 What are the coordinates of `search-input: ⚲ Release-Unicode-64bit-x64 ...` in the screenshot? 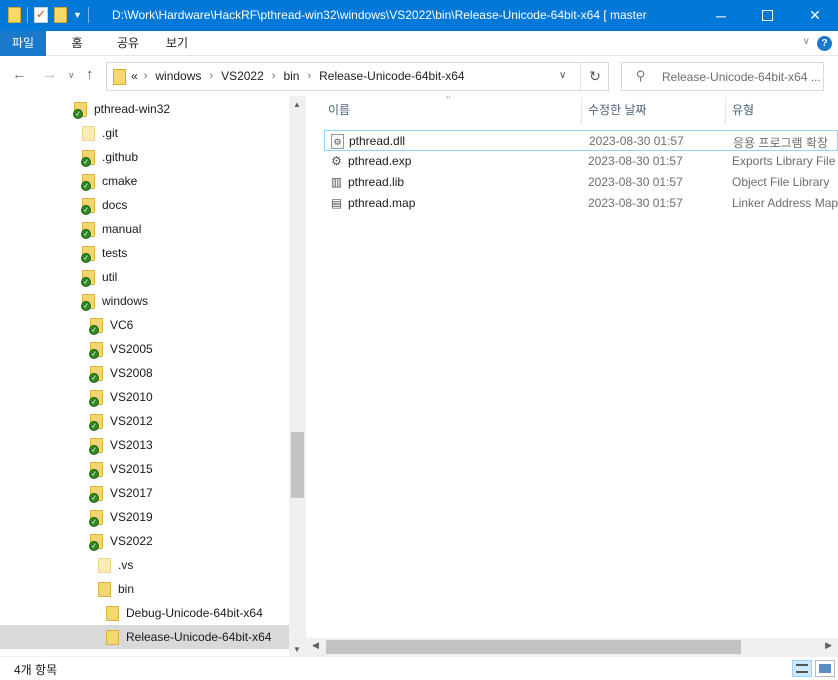 It's located at (722, 76).